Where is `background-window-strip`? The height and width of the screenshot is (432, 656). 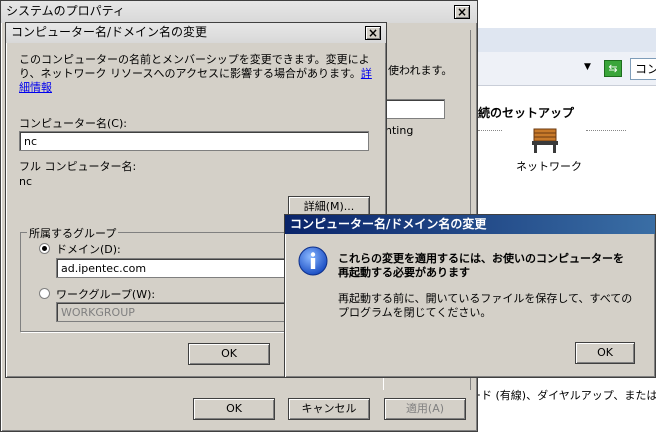
background-window-strip is located at coordinates (563, 40).